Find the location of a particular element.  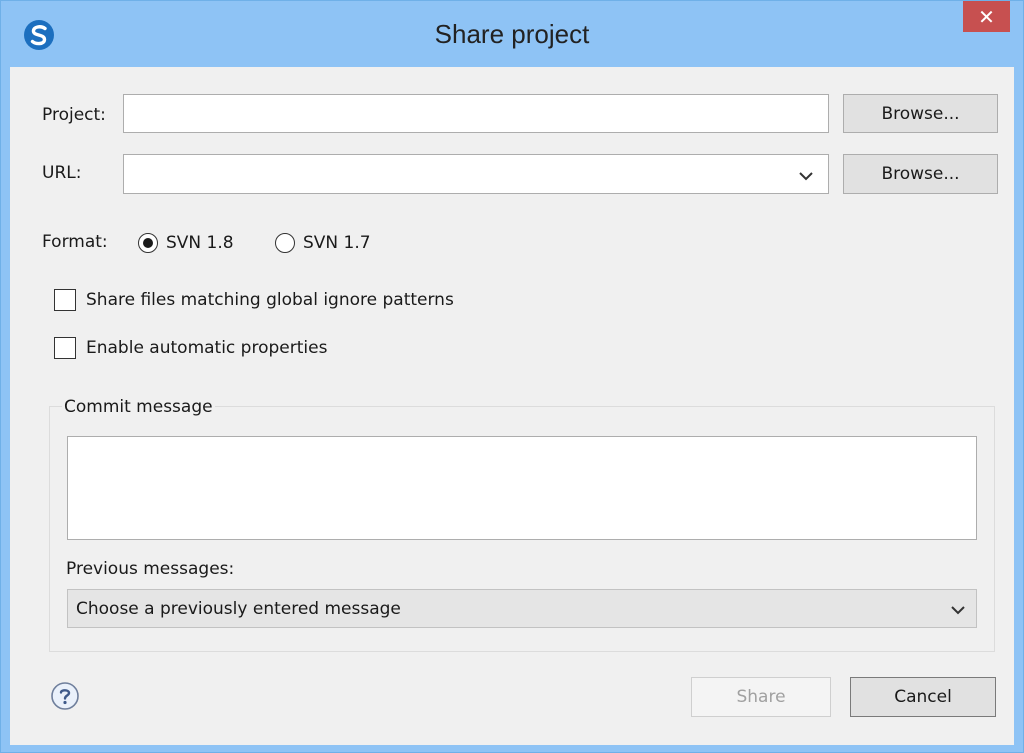

share-button: Share is located at coordinates (761, 697).